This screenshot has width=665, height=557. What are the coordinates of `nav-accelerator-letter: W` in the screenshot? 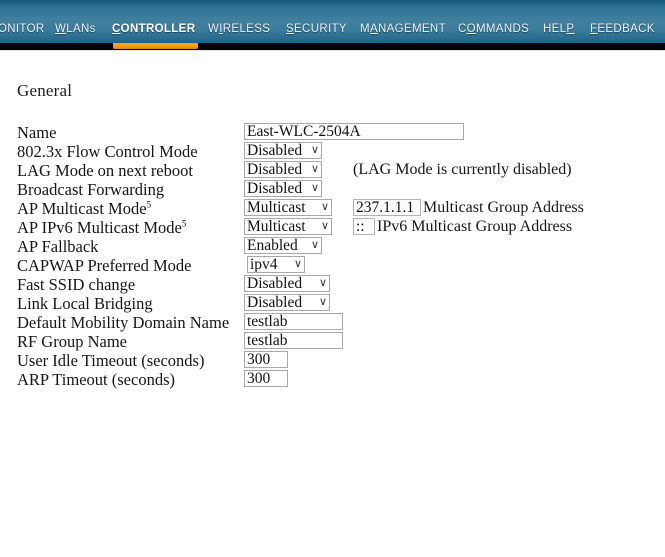 It's located at (61, 29).